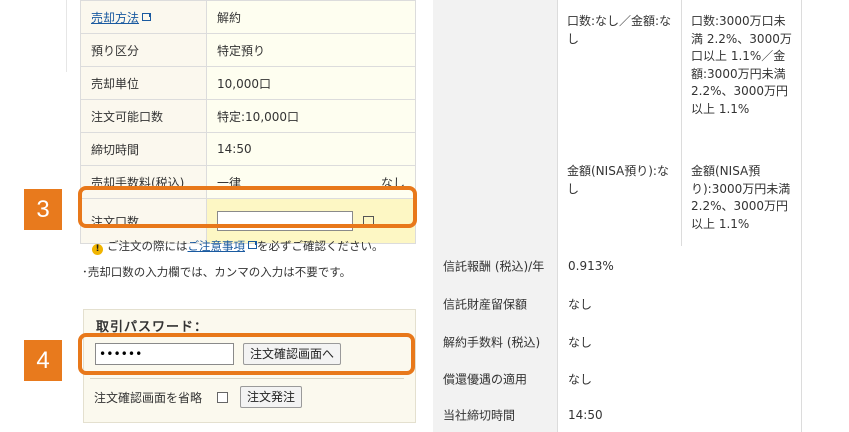 This screenshot has height=432, width=849. What do you see at coordinates (311, 116) in the screenshot?
I see `orderable-qty-value: 特定:10,000口` at bounding box center [311, 116].